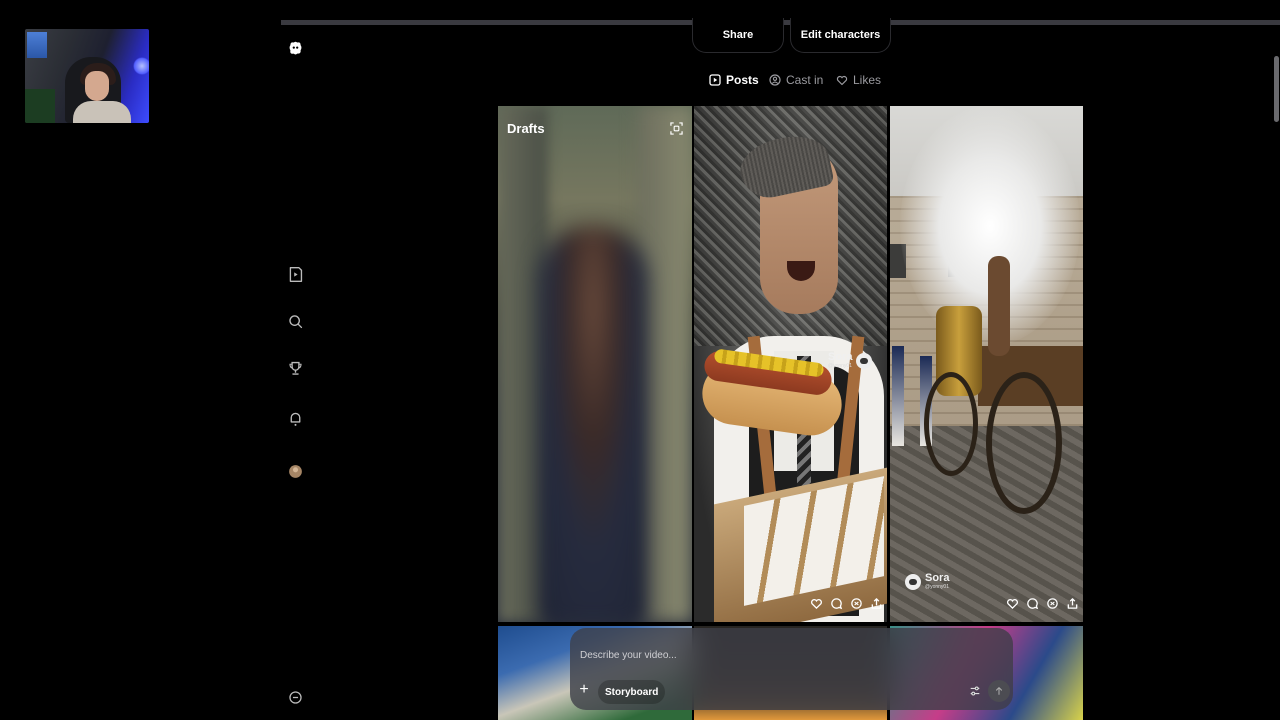  Describe the element at coordinates (295, 471) in the screenshot. I see `avatar` at that location.